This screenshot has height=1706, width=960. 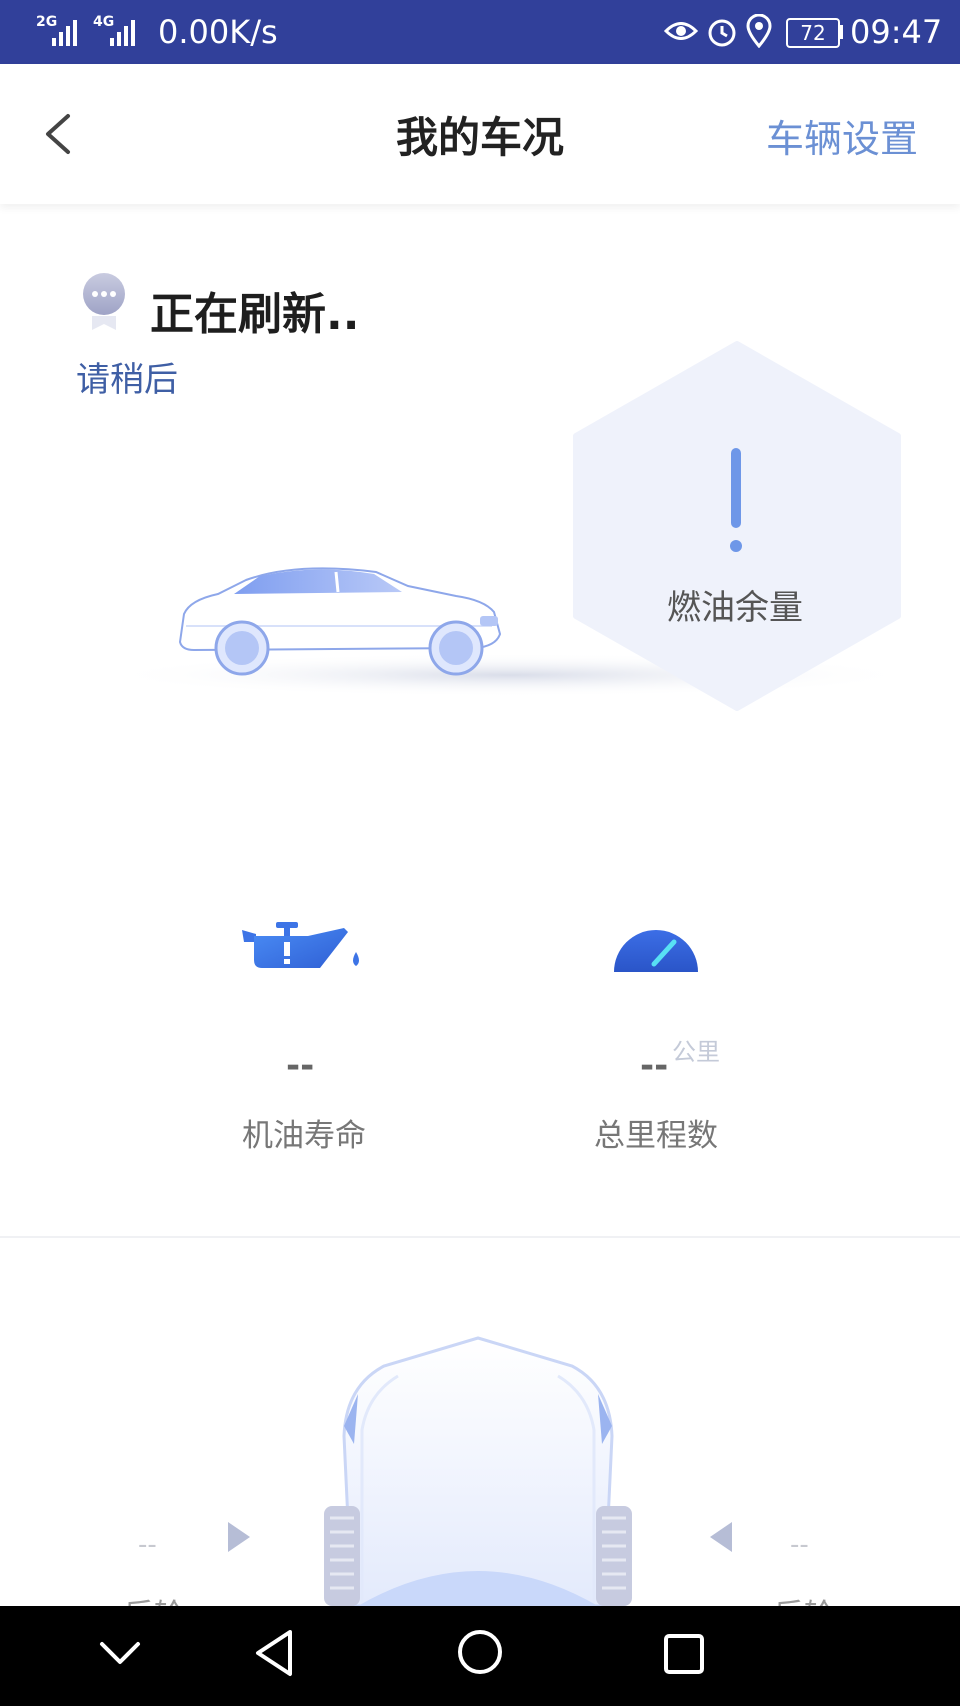 I want to click on oil-life-label: 机油寿命, so click(x=304, y=1136).